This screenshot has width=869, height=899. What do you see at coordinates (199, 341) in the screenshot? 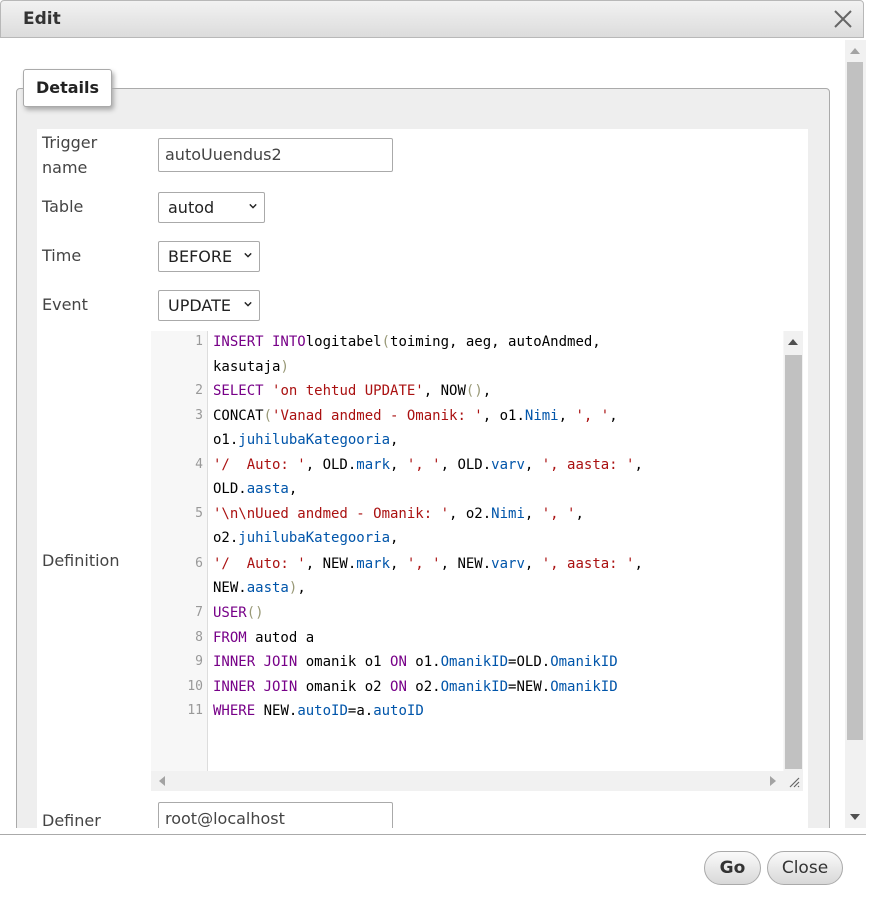
I see `line-number: 1` at bounding box center [199, 341].